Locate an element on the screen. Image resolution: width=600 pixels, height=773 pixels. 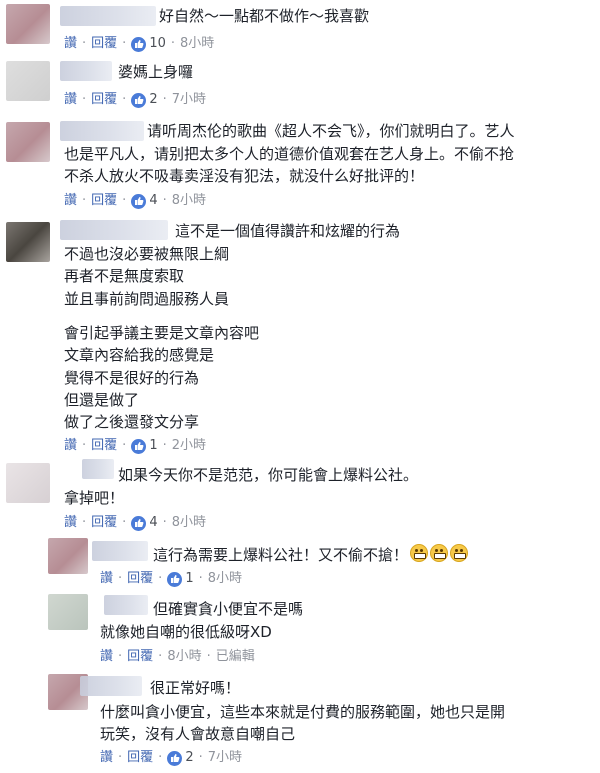
comment-text: 婆媽上身囉 is located at coordinates (156, 72).